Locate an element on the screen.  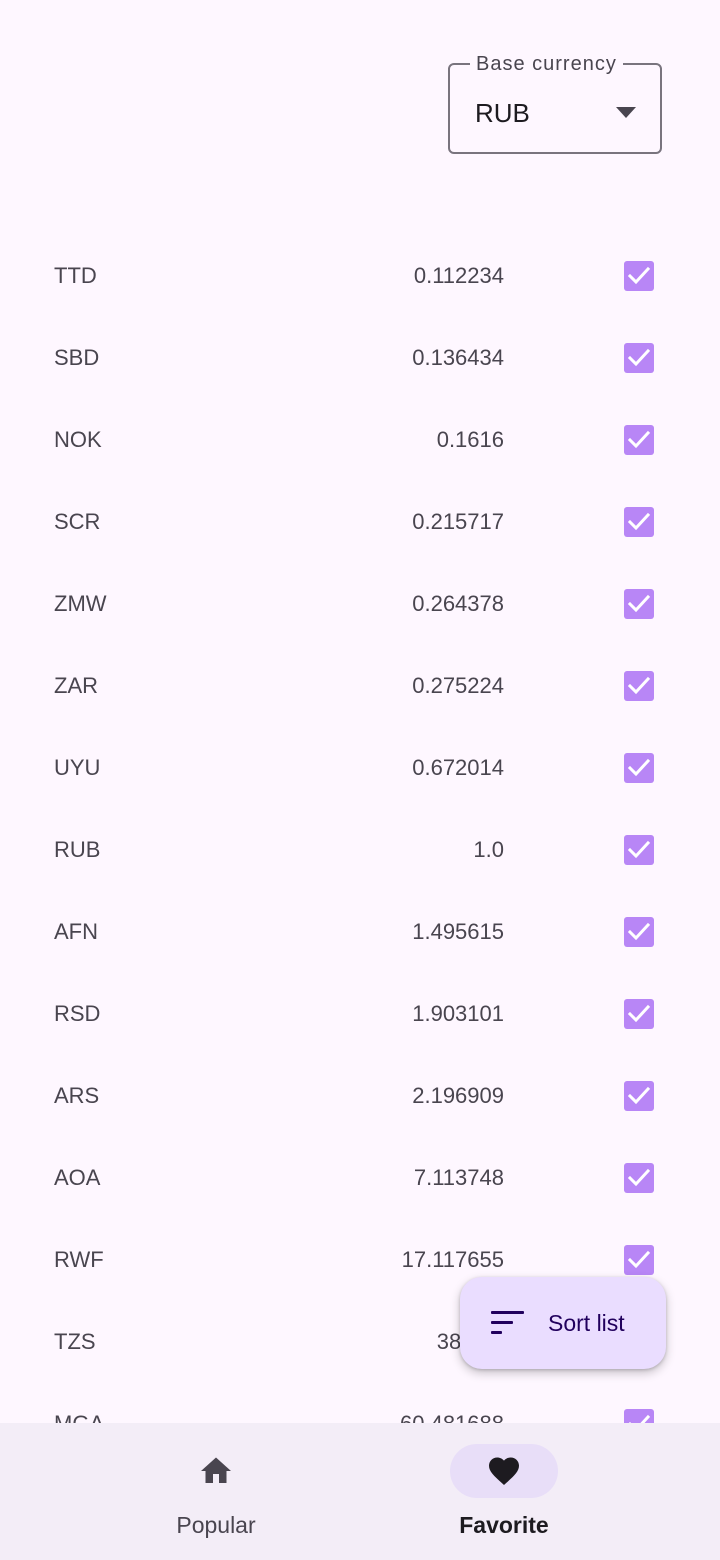
list-item: MGA 60.481688 is located at coordinates (360, 1403).